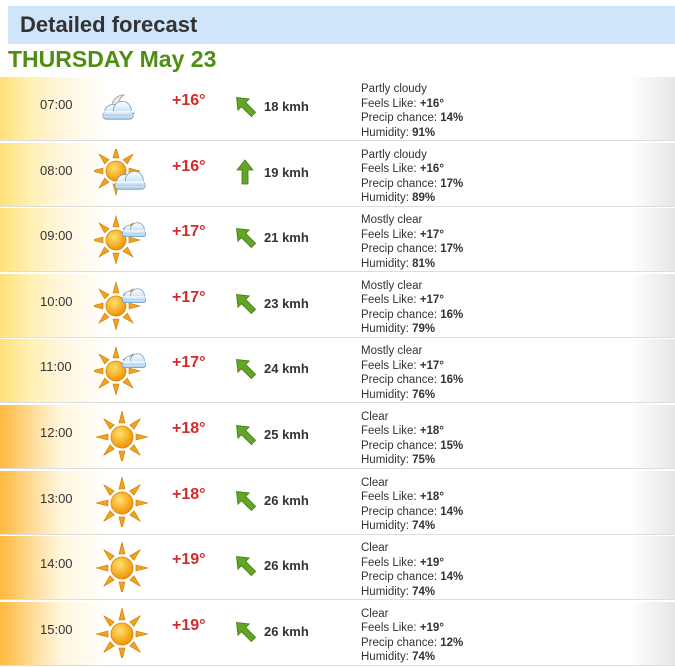  I want to click on humidity-line: Humidity: 75%, so click(412, 460).